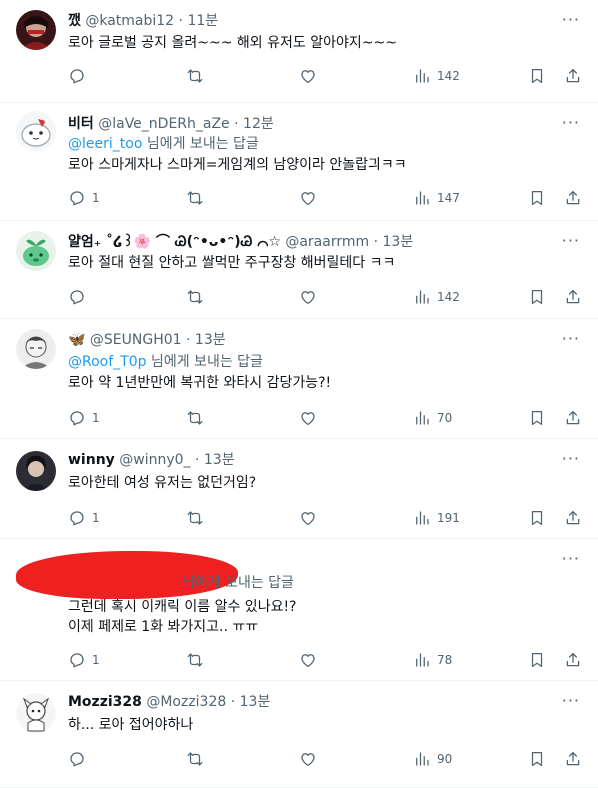 This screenshot has height=788, width=598. Describe the element at coordinates (232, 43) in the screenshot. I see `tweet-text-line: 로아 글로벌 공지 올려~~~ 해외 유저도 알아야지~~~` at that location.